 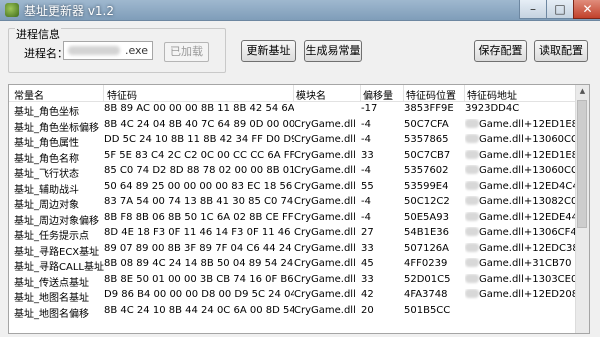 I want to click on maximize-button: □, so click(x=560, y=9).